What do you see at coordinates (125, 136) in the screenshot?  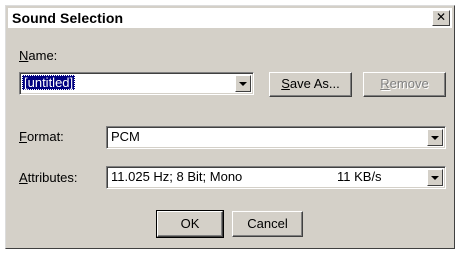 I see `format-value: PCM` at bounding box center [125, 136].